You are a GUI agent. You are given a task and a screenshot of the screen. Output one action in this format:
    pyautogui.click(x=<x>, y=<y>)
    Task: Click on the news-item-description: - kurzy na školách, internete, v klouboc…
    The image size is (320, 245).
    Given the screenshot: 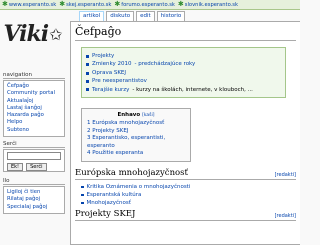 What is the action you would take?
    pyautogui.click(x=192, y=89)
    